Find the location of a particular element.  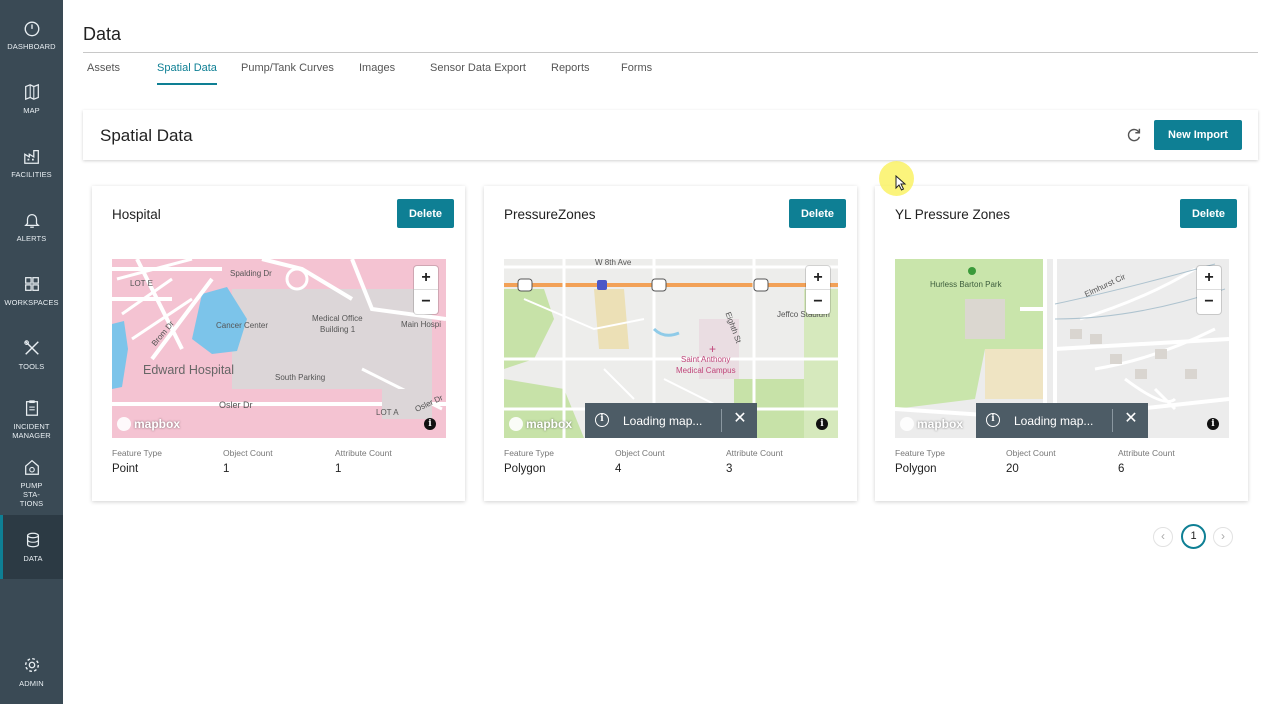

refresh-icon is located at coordinates (1134, 135).